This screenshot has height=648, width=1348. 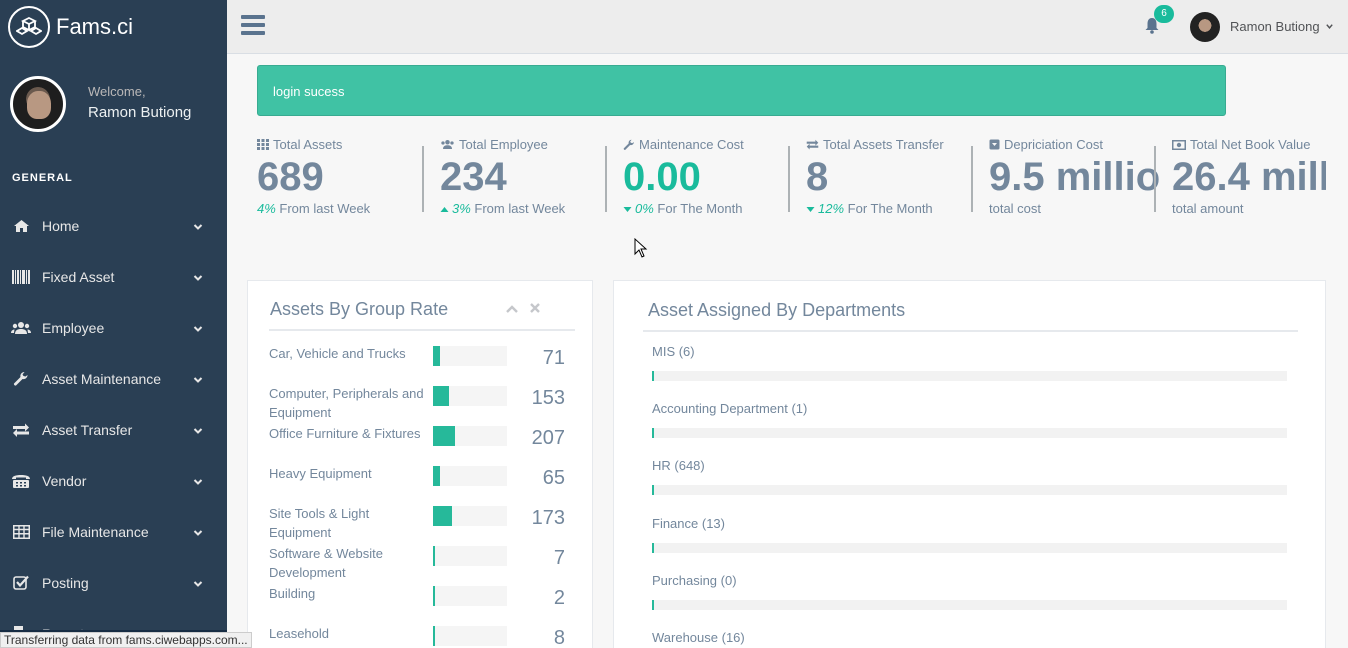 What do you see at coordinates (42, 178) in the screenshot?
I see `menu-section-title: GENERAL` at bounding box center [42, 178].